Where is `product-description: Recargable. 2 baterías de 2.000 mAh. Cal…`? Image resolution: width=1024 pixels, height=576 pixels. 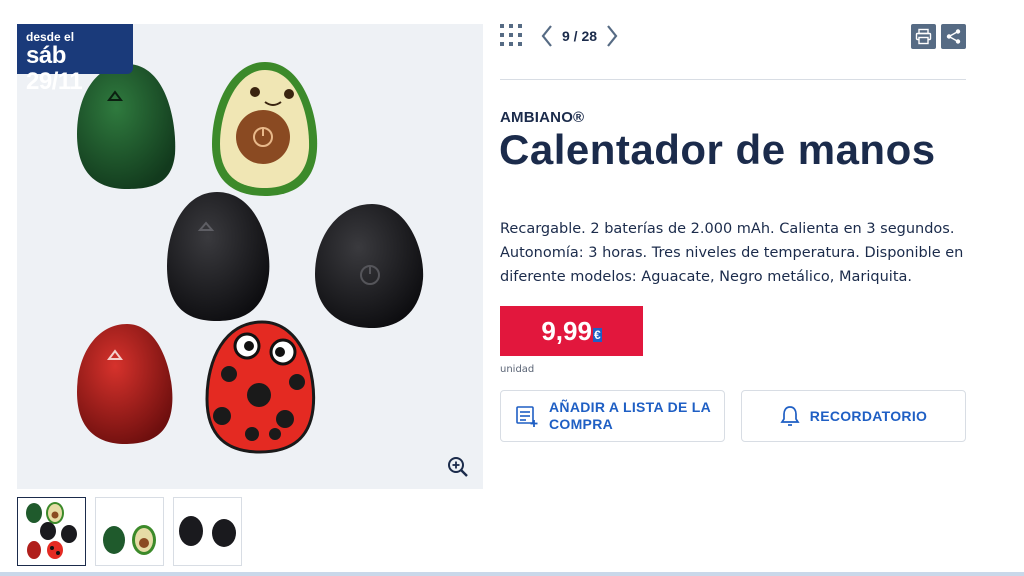
product-description: Recargable. 2 baterías de 2.000 mAh. Cal… is located at coordinates (732, 253).